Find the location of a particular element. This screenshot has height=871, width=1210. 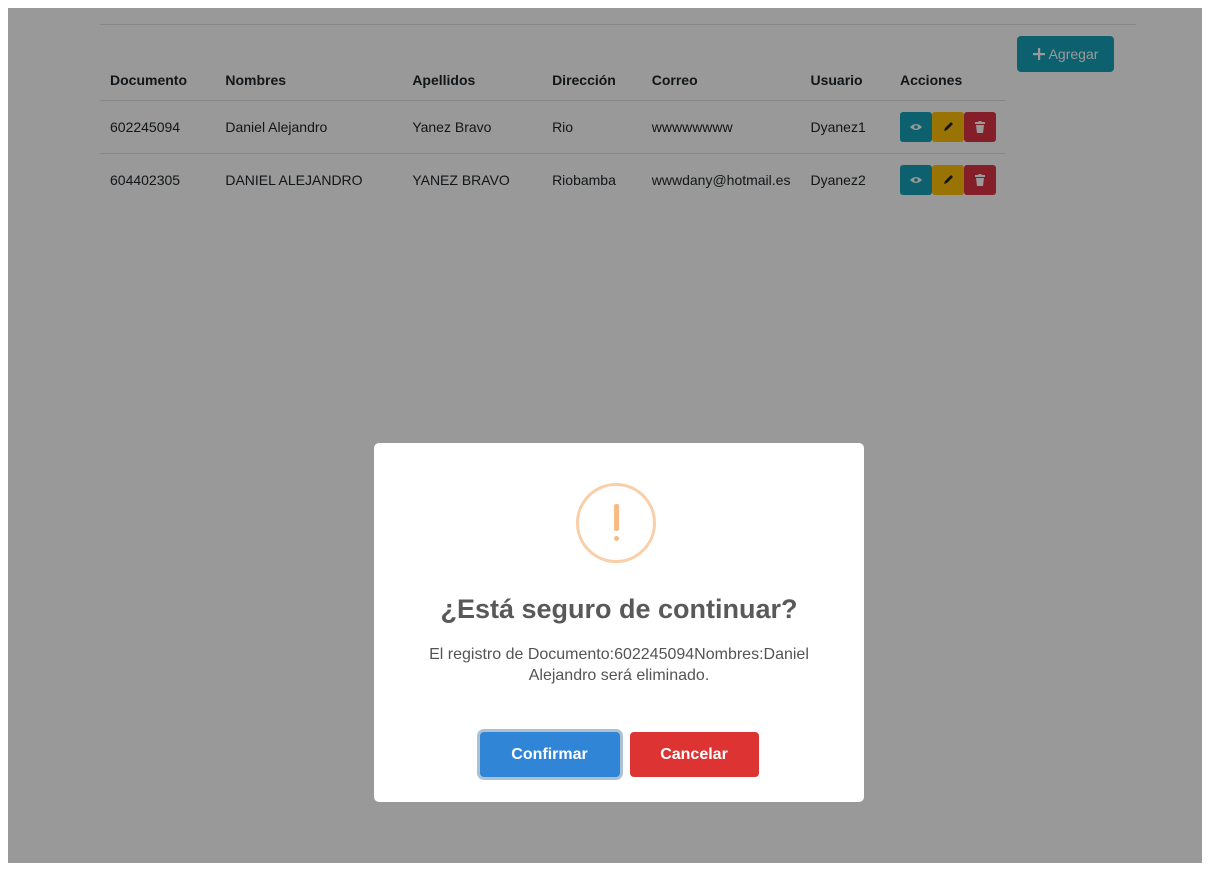

confirm-button: Confirmar is located at coordinates (549, 754).